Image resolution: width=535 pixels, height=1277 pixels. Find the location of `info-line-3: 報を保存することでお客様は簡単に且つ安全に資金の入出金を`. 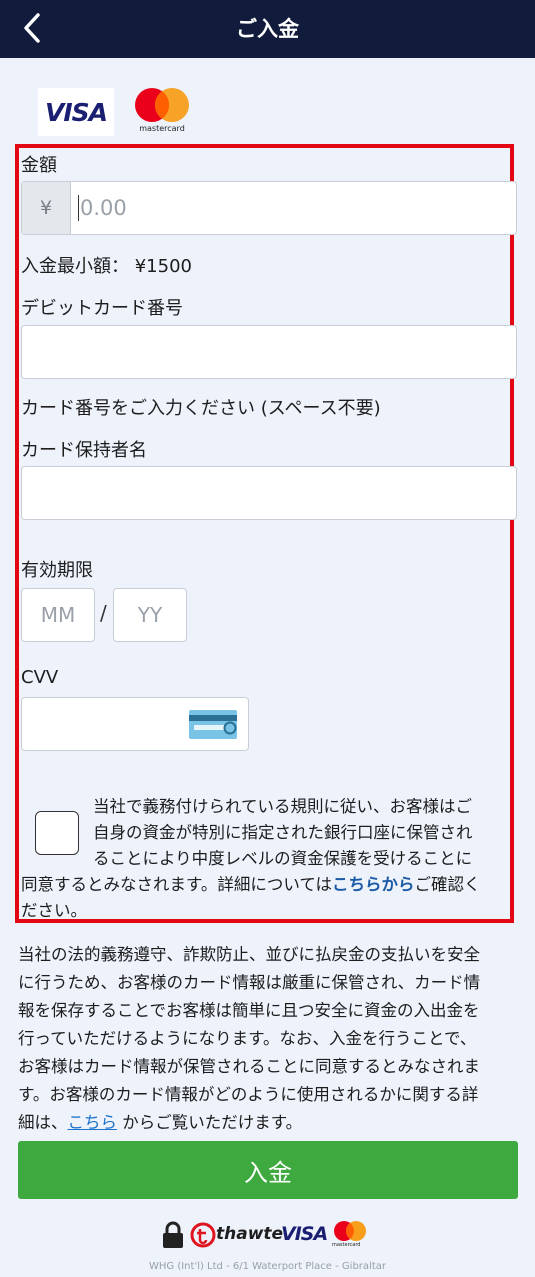

info-line-3: 報を保存することでお客様は簡単に且つ安全に資金の入出金を is located at coordinates (249, 1010).